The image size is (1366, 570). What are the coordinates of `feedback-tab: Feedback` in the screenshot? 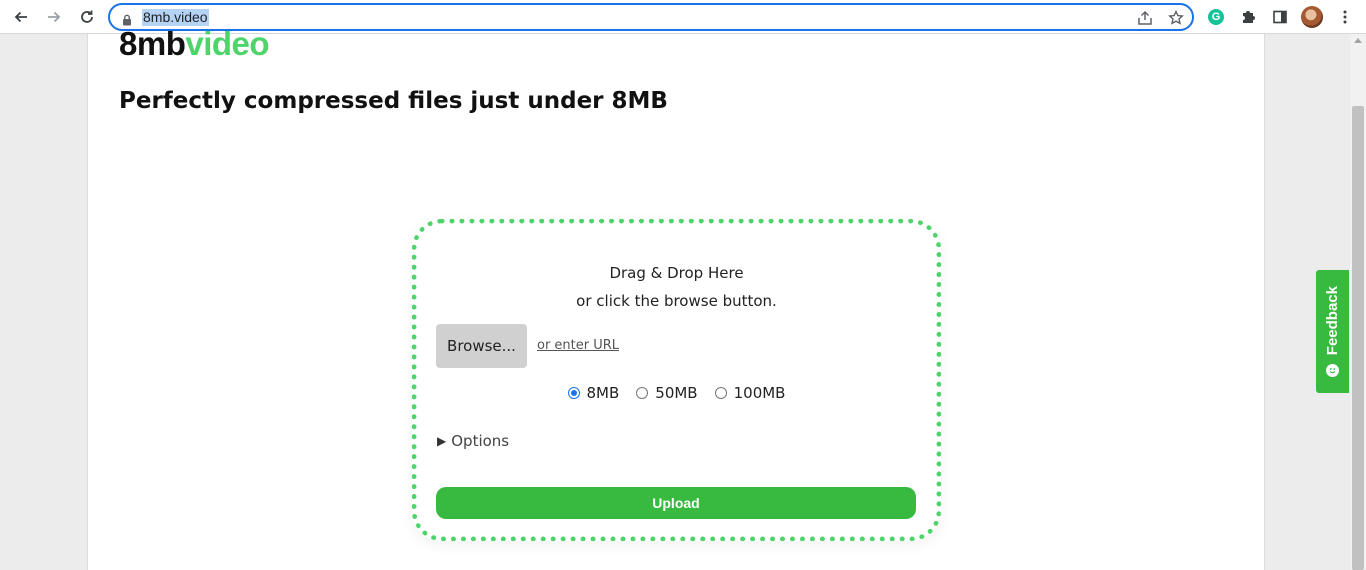 It's located at (1332, 331).